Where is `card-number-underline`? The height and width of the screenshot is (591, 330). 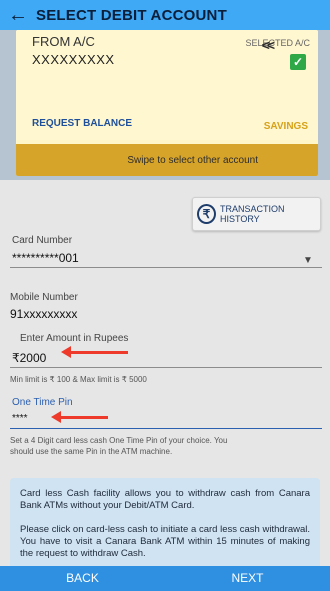 card-number-underline is located at coordinates (166, 267).